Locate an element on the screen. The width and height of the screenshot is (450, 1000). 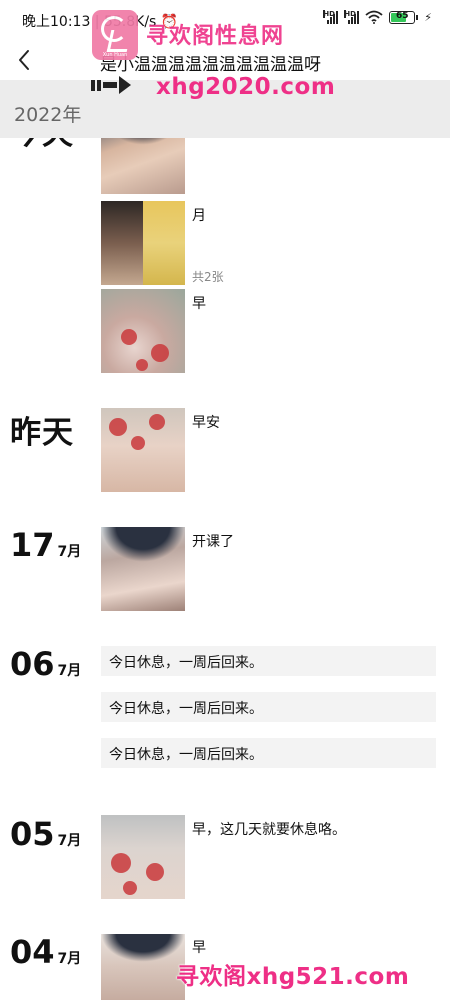
collage-photo-right is located at coordinates (164, 243).